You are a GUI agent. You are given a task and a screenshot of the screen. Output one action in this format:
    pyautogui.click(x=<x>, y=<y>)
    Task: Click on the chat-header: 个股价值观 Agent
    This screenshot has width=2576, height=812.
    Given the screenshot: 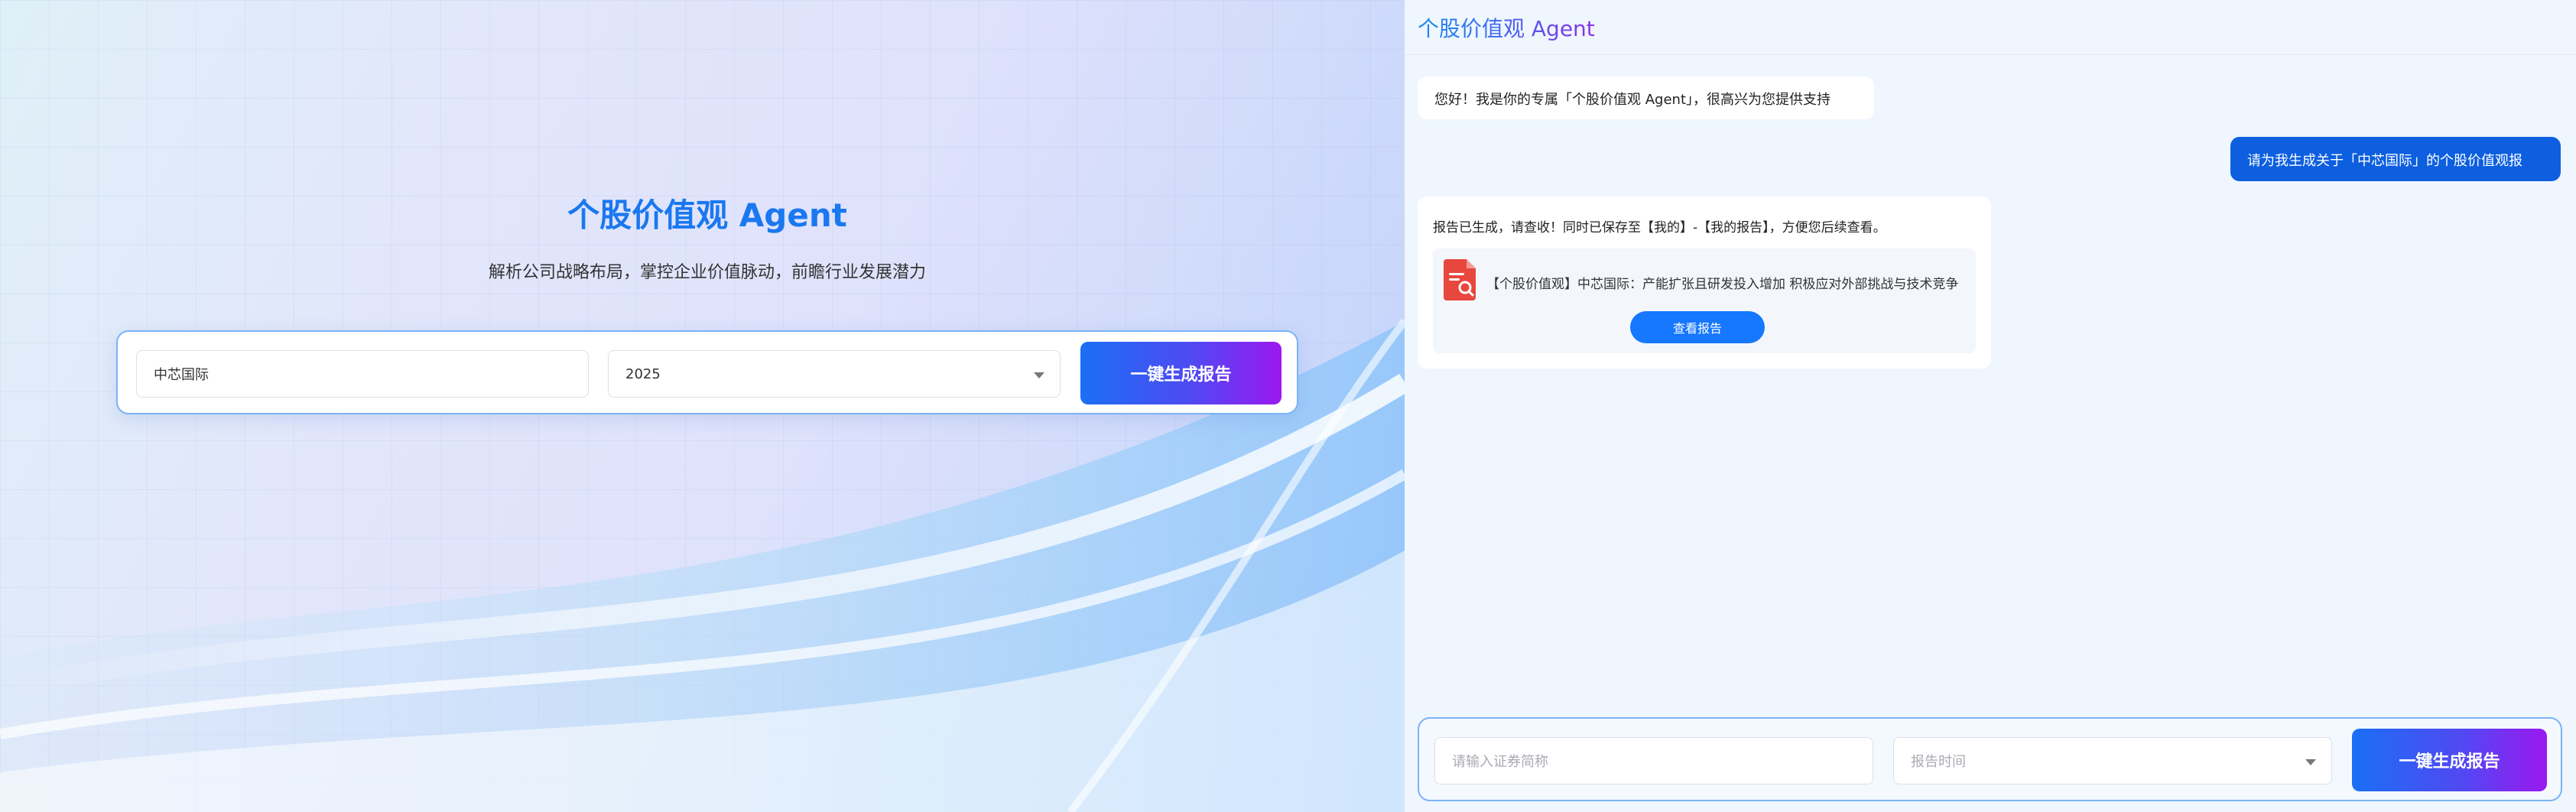 What is the action you would take?
    pyautogui.click(x=1991, y=27)
    